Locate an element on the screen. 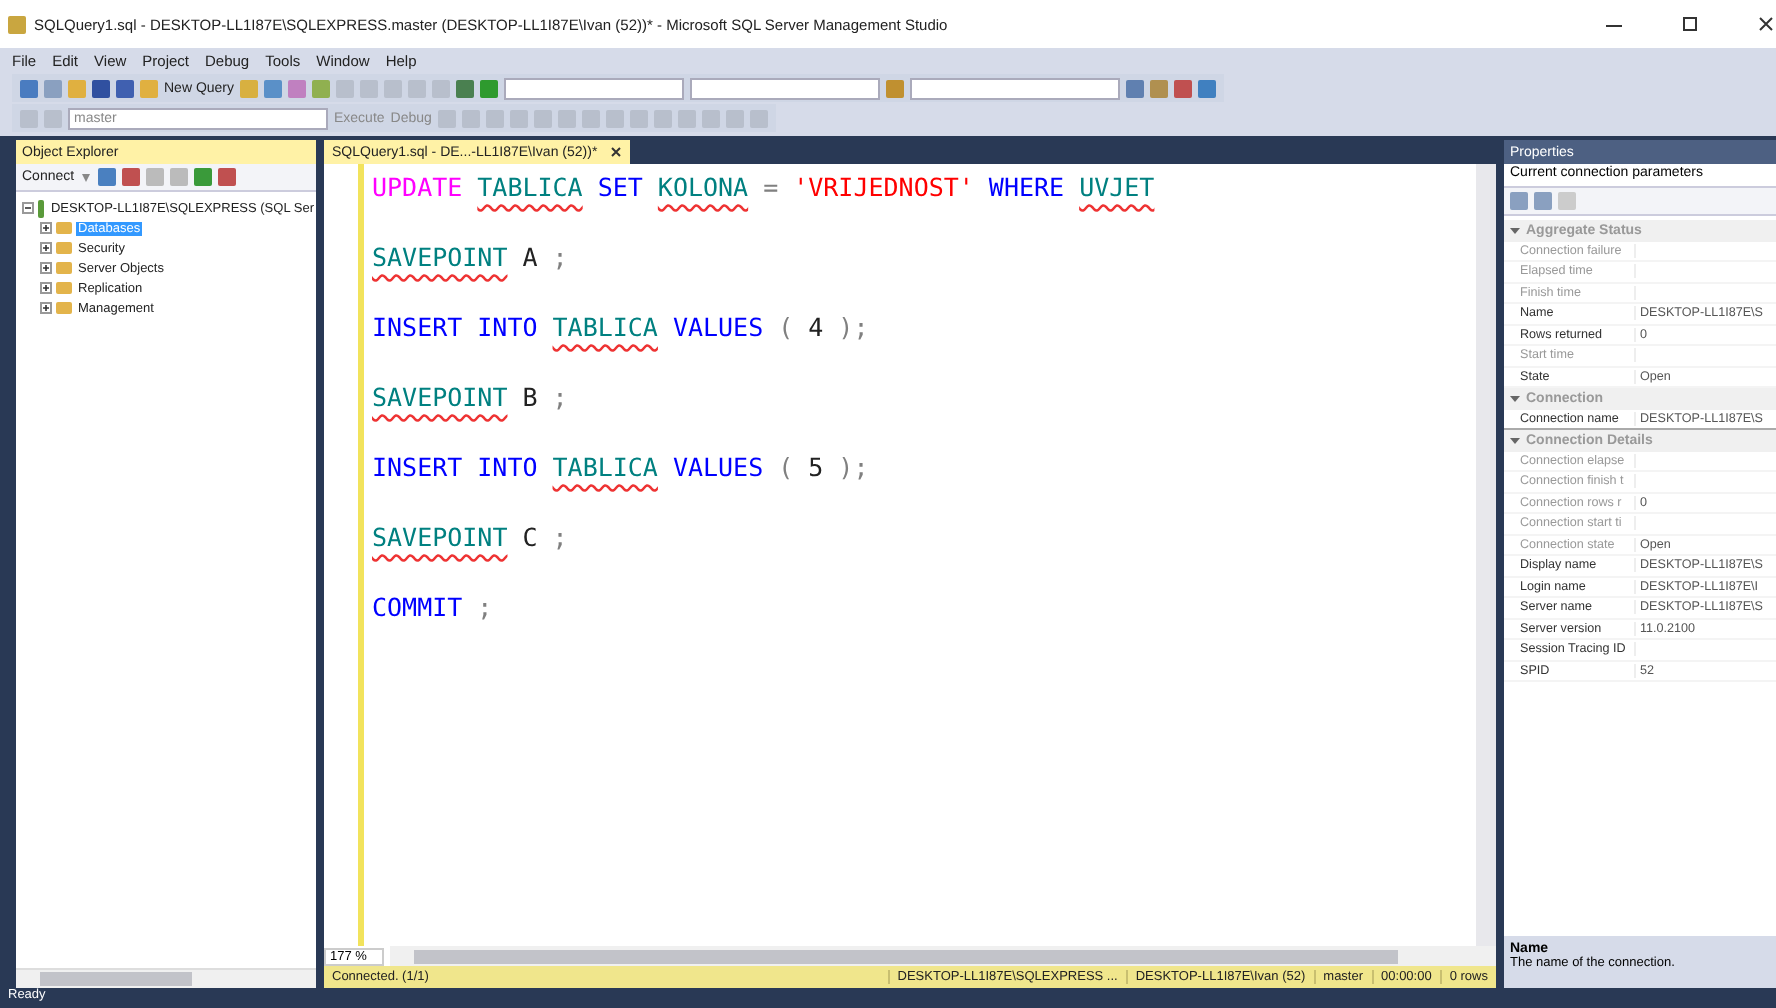 The height and width of the screenshot is (1008, 1776). platform-dropdown is located at coordinates (785, 88).